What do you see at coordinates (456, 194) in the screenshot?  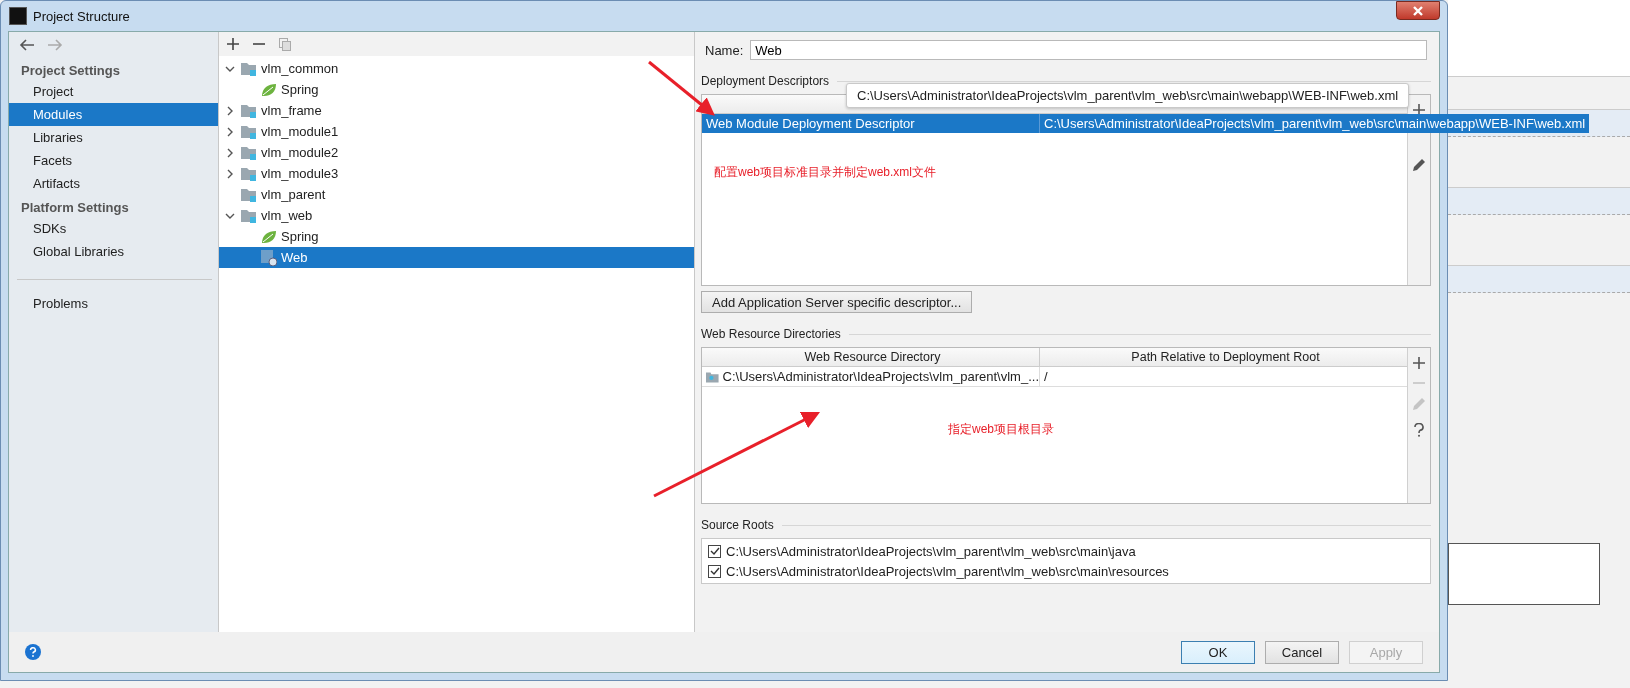 I see `tree-item: vlm_parent` at bounding box center [456, 194].